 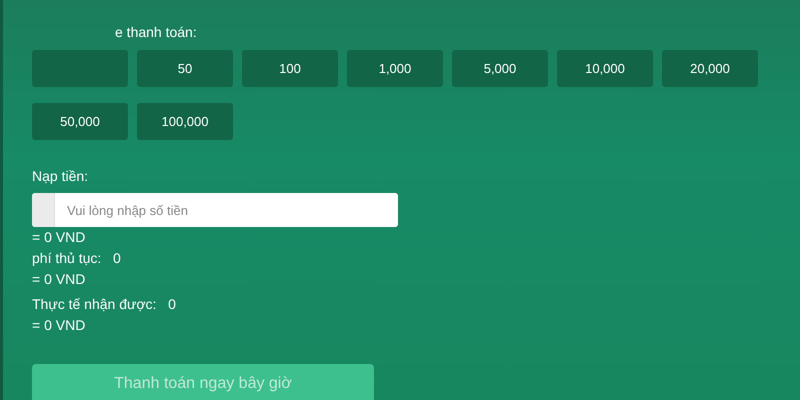 What do you see at coordinates (185, 121) in the screenshot?
I see `amount-option-button: 100,000` at bounding box center [185, 121].